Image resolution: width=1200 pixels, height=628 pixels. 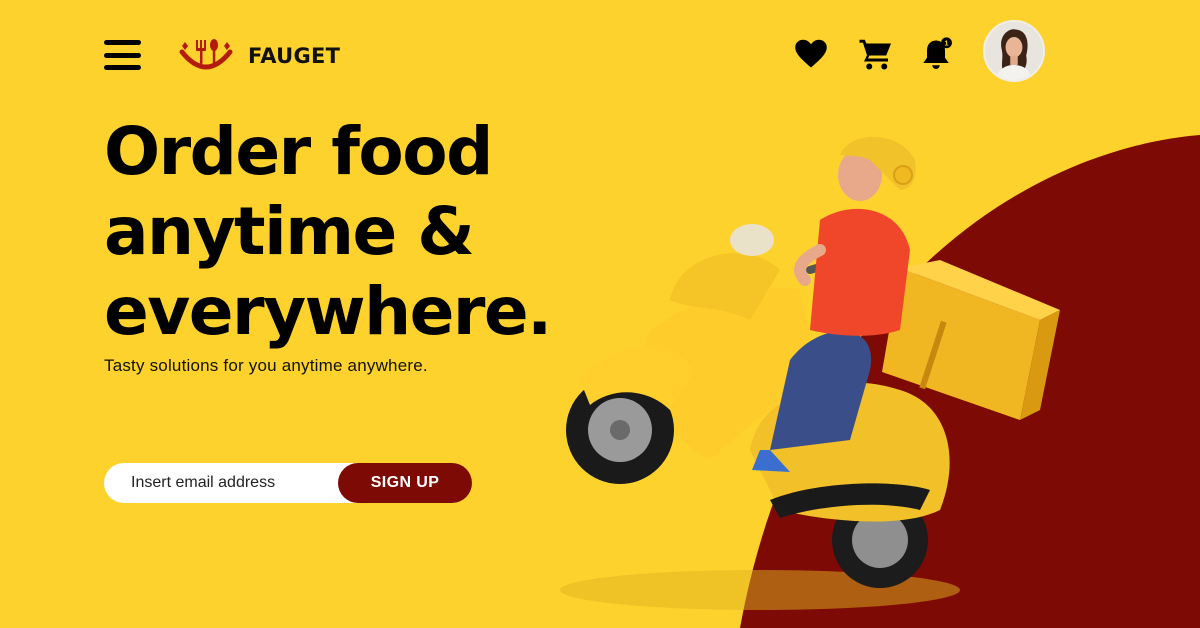 What do you see at coordinates (946, 42) in the screenshot?
I see `notification-badge: 1` at bounding box center [946, 42].